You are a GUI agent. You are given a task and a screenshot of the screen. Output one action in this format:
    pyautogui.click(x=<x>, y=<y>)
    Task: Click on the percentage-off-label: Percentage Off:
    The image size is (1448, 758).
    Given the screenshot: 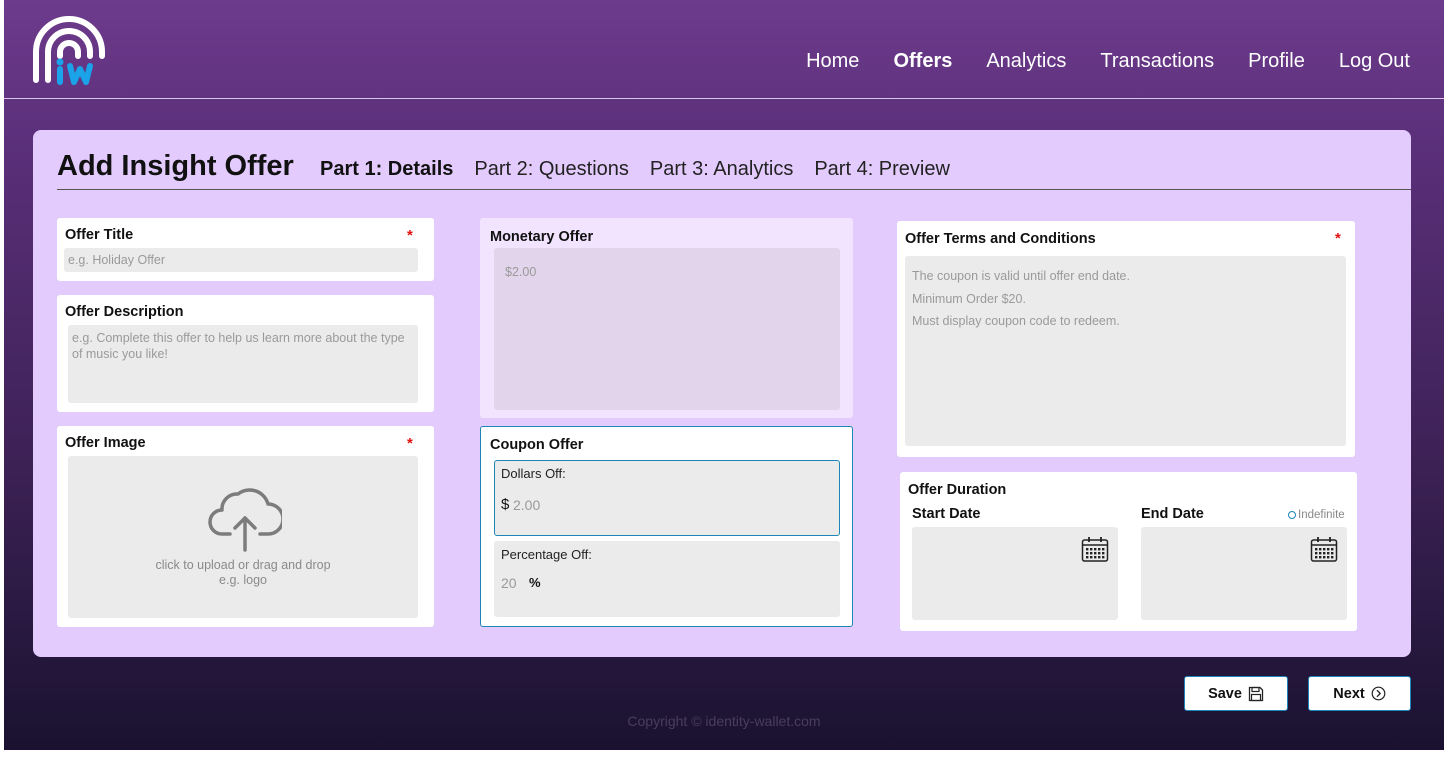 What is the action you would take?
    pyautogui.click(x=546, y=554)
    